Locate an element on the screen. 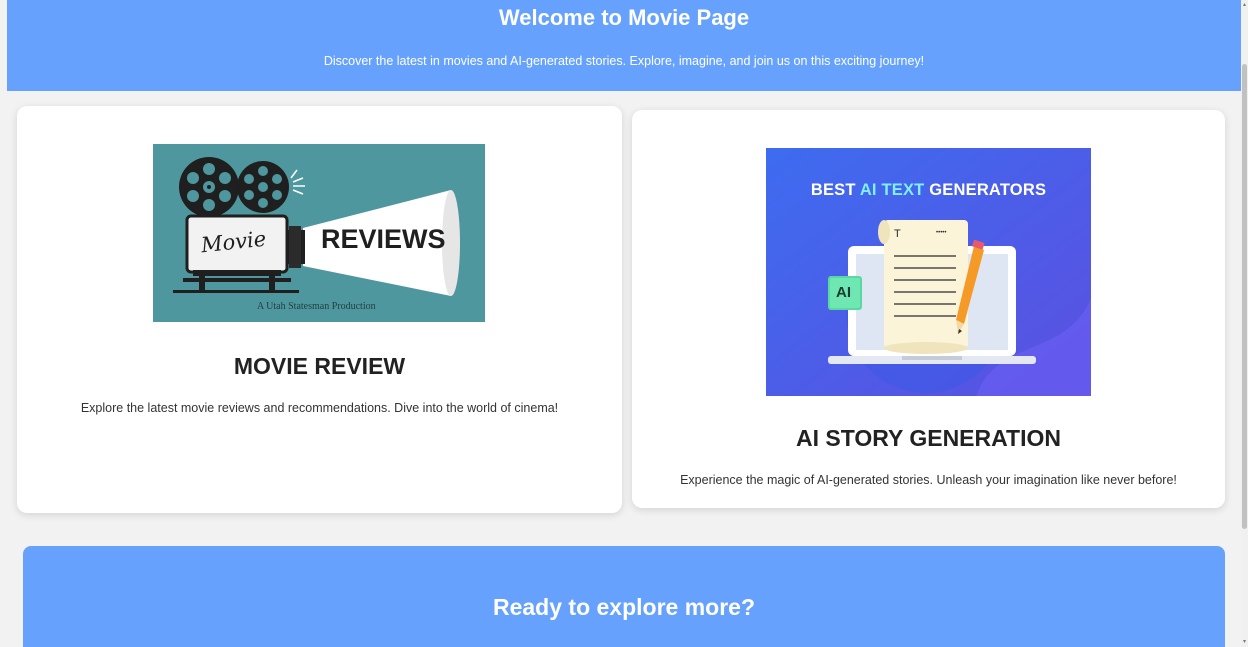 The image size is (1248, 647). ai-story-title: AI STORY GENERATION is located at coordinates (928, 438).